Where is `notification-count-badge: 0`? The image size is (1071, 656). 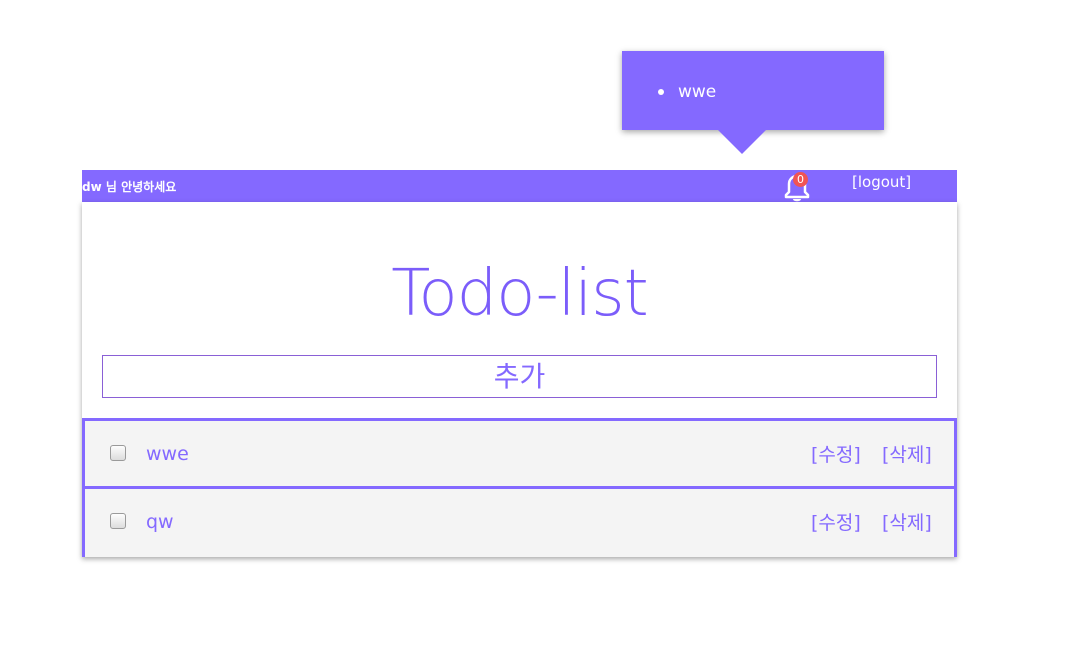 notification-count-badge: 0 is located at coordinates (800, 179).